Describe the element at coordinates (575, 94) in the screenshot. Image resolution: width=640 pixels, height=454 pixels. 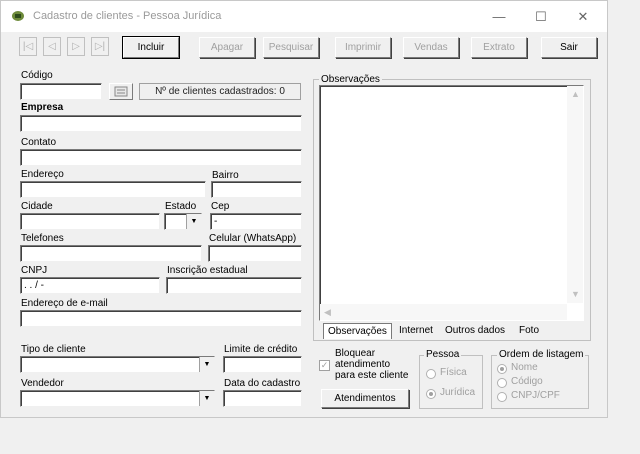
I see `scroll-up-icon: ▲` at that location.